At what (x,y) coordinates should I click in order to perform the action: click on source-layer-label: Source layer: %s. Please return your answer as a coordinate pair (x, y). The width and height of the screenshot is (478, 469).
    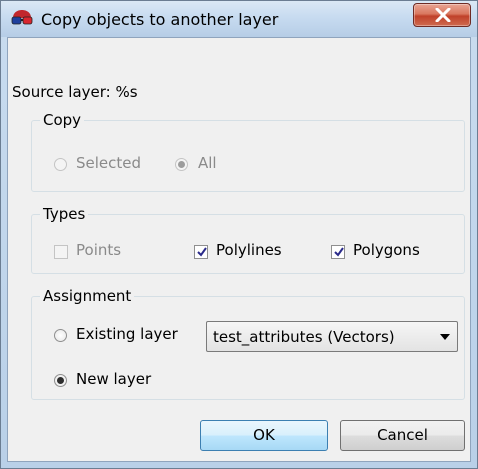
    Looking at the image, I should click on (75, 92).